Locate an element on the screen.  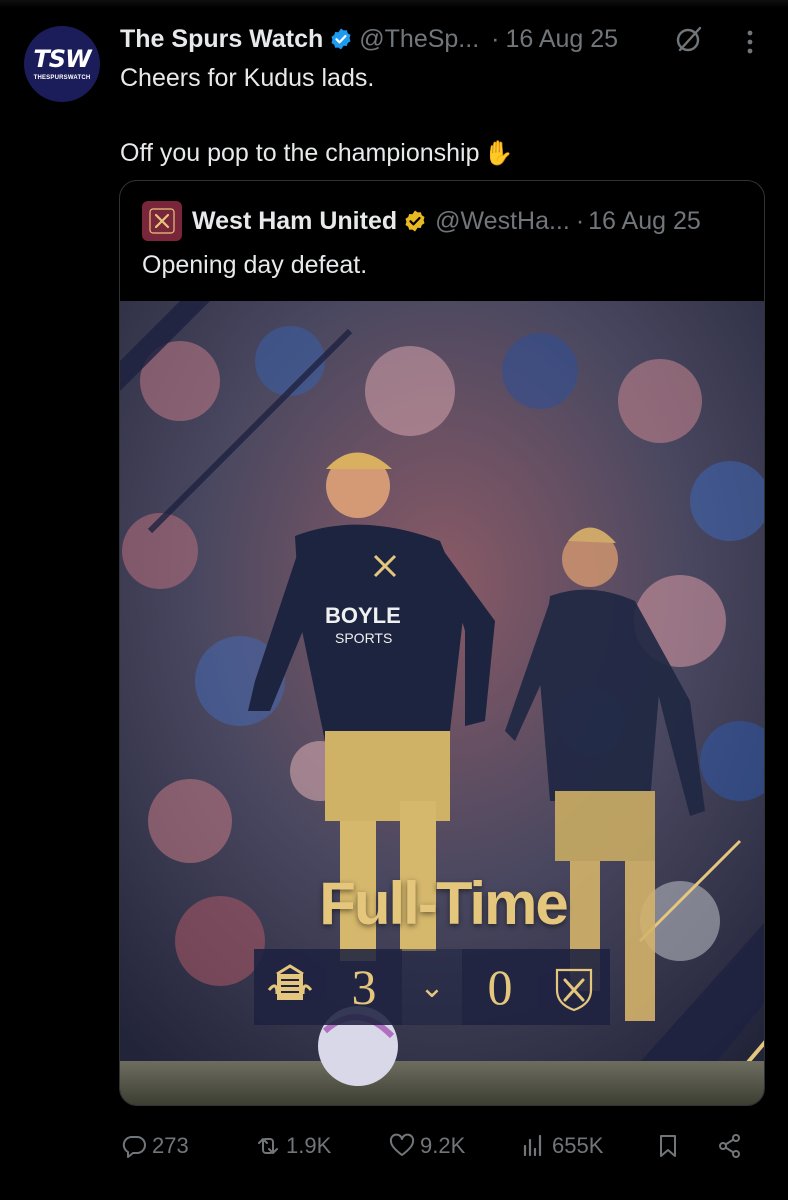
full-time-title: Full-Time is located at coordinates (444, 903).